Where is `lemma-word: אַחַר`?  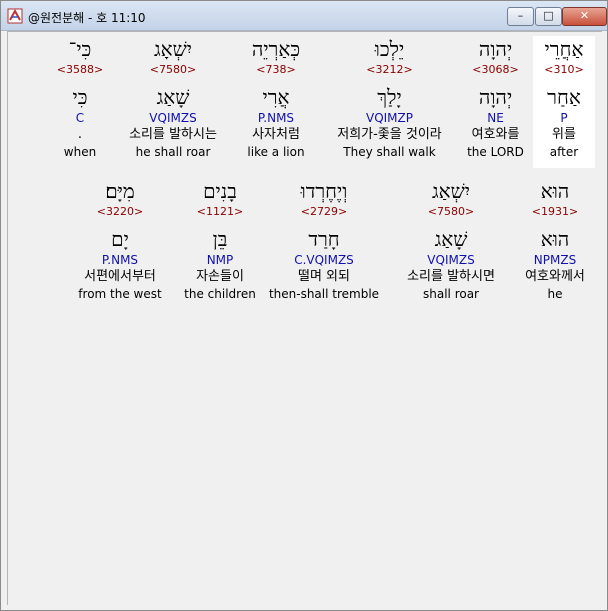
lemma-word: אַחַר is located at coordinates (564, 97).